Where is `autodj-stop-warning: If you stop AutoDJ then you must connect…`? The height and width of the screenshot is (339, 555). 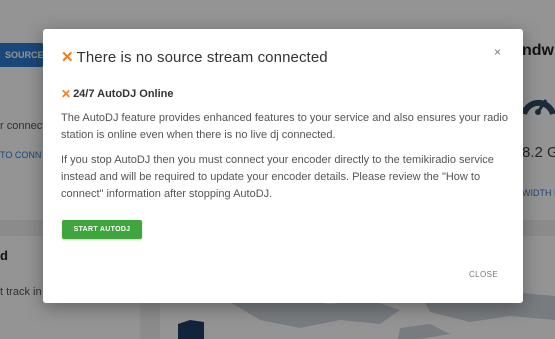 autodj-stop-warning: If you stop AutoDJ then you must connect… is located at coordinates (277, 177).